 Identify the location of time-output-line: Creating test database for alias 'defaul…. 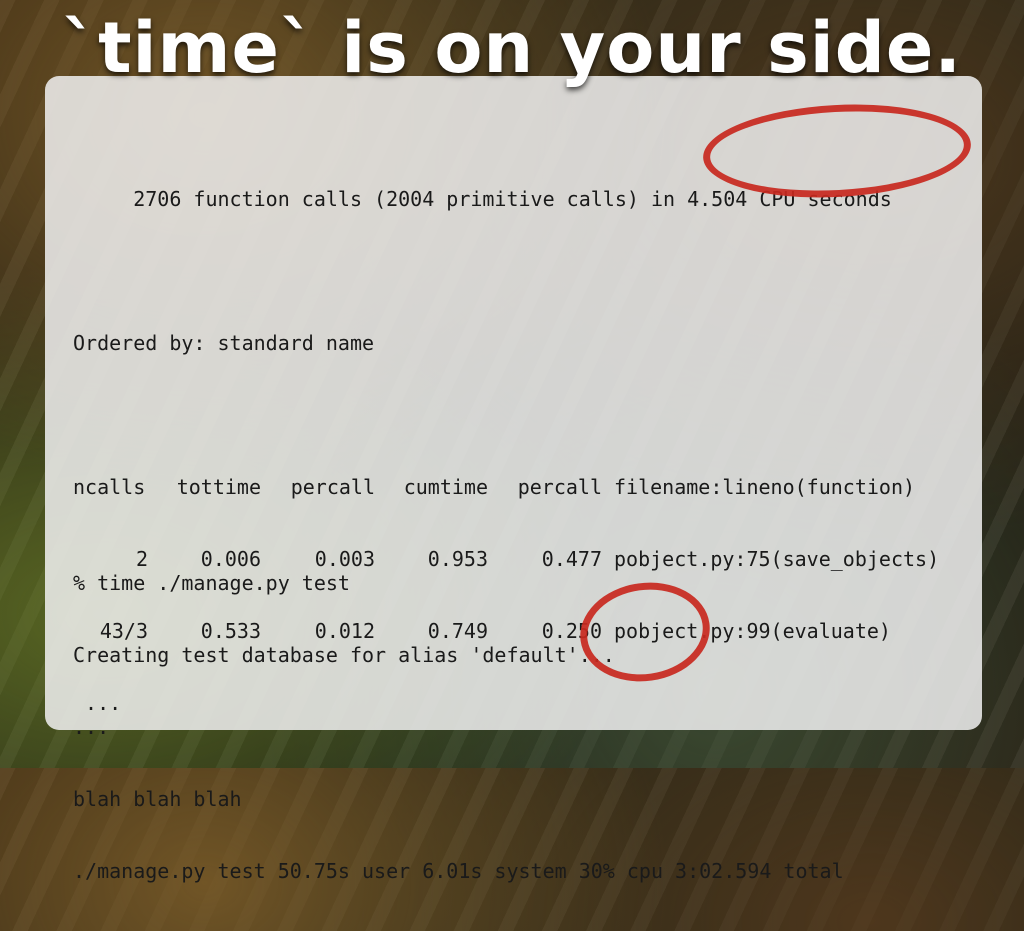
(344, 655).